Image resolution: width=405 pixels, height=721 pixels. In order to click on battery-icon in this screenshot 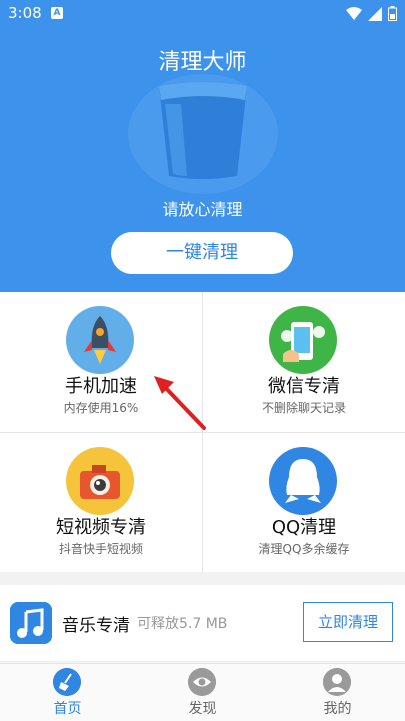, I will do `click(392, 13)`.